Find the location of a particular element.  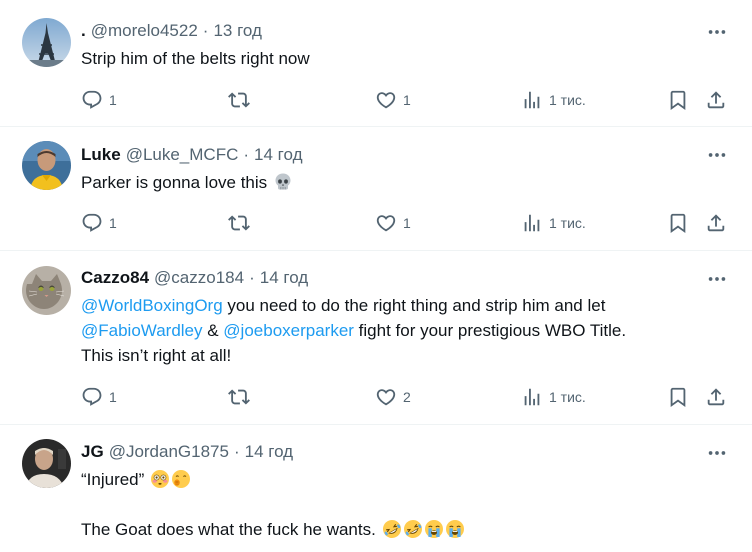

display-name: Cazzo84 is located at coordinates (115, 278).